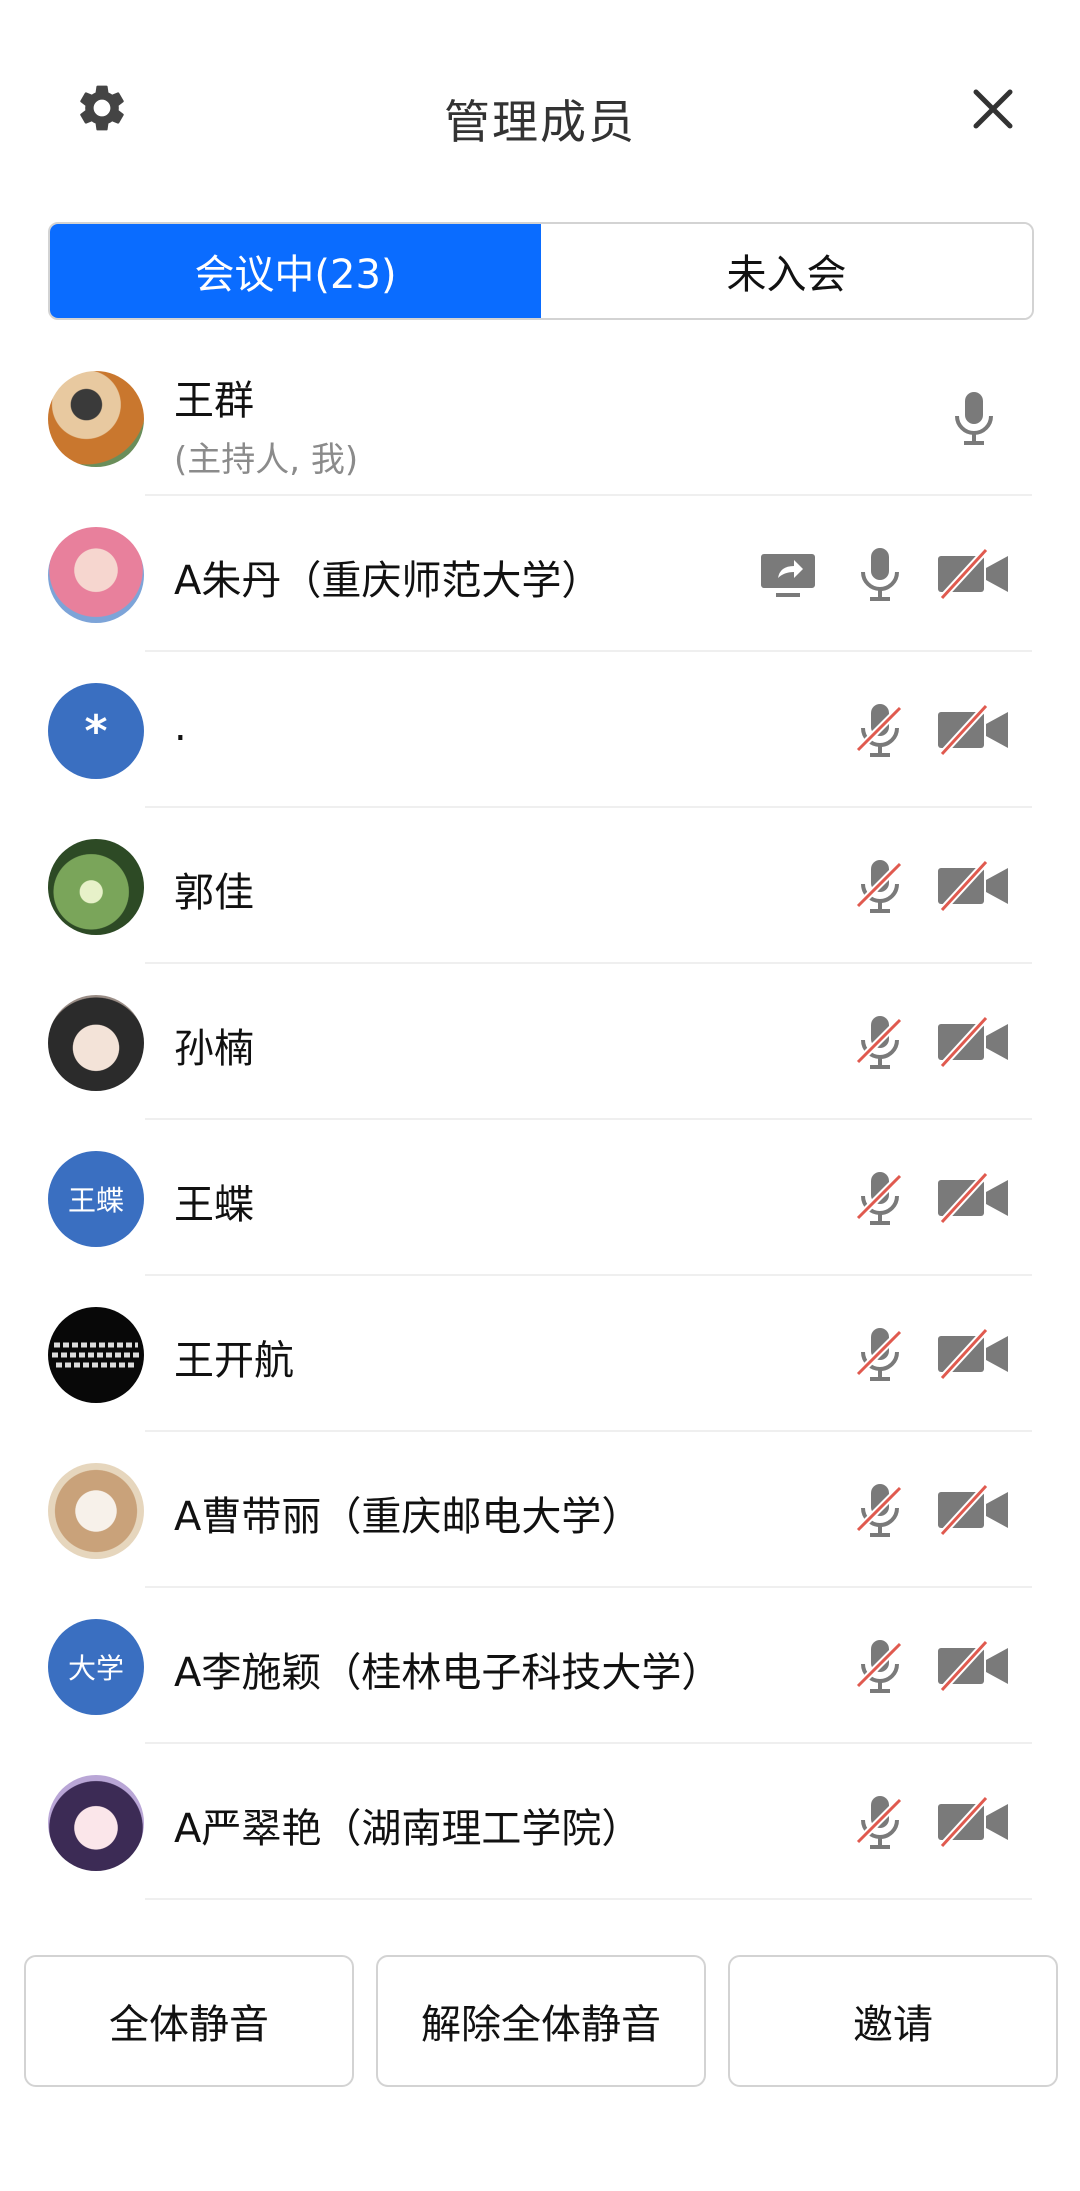 The width and height of the screenshot is (1080, 2191). What do you see at coordinates (448, 1673) in the screenshot?
I see `participant-name: A李施颖（桂林电子科技大学）` at bounding box center [448, 1673].